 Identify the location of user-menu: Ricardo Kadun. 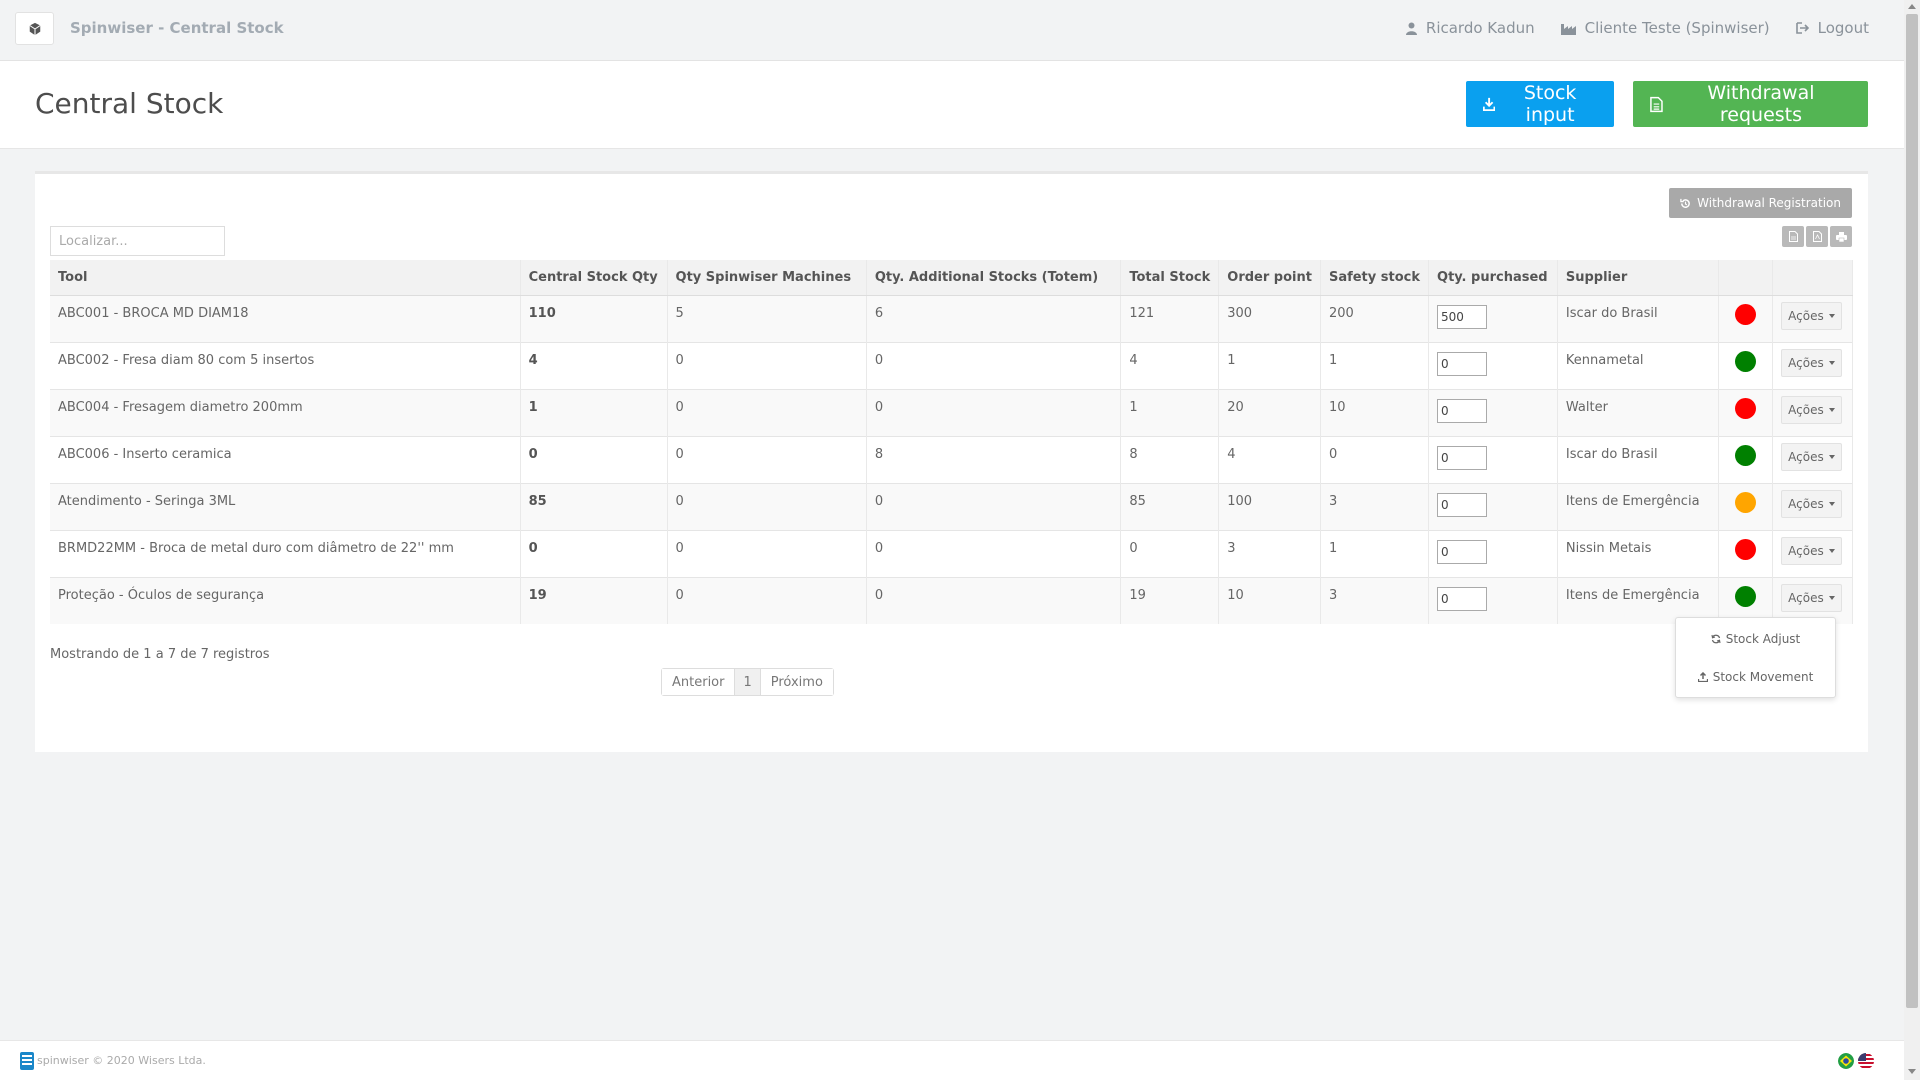
(1470, 28).